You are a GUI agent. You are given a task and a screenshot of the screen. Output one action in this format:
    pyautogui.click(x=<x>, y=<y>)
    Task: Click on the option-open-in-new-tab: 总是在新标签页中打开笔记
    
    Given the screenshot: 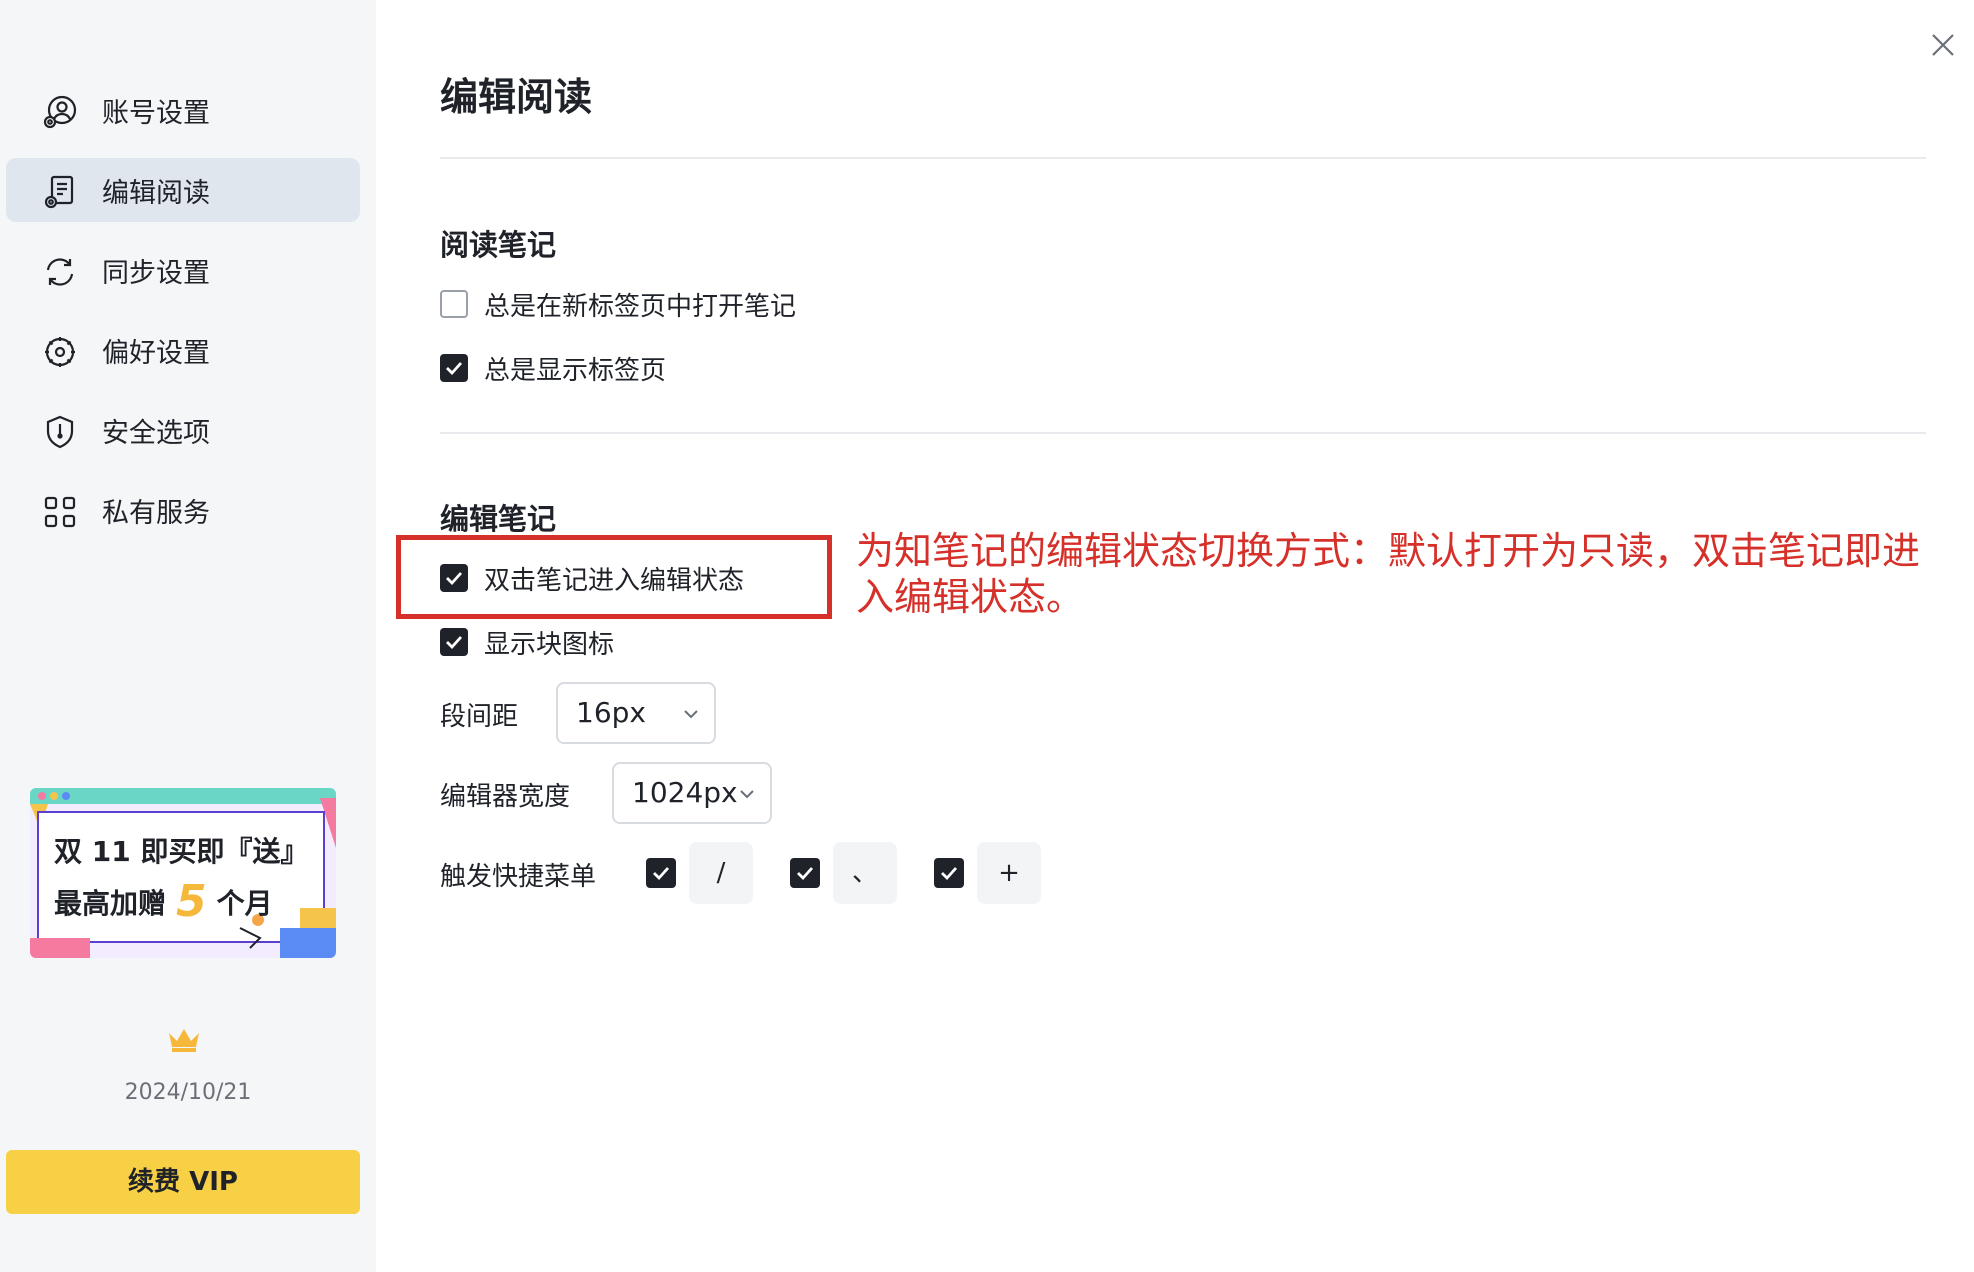 What is the action you would take?
    pyautogui.click(x=618, y=304)
    